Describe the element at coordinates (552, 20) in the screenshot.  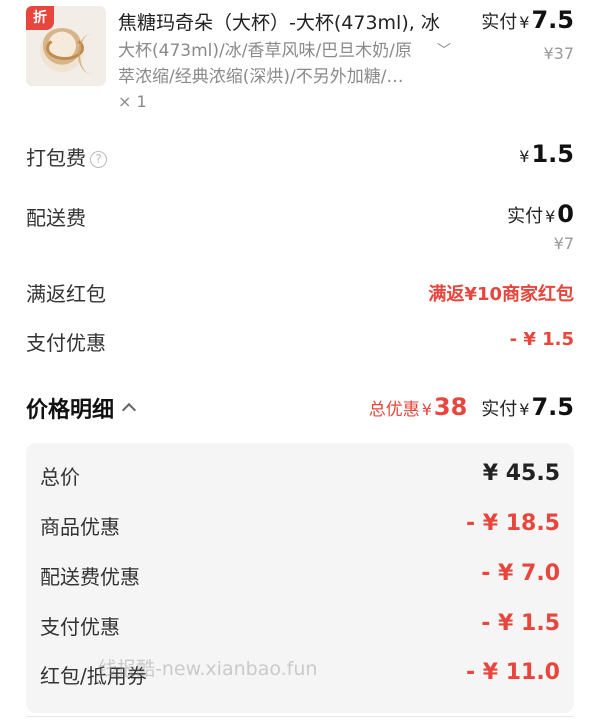
I see `paid-amount: 7.5` at that location.